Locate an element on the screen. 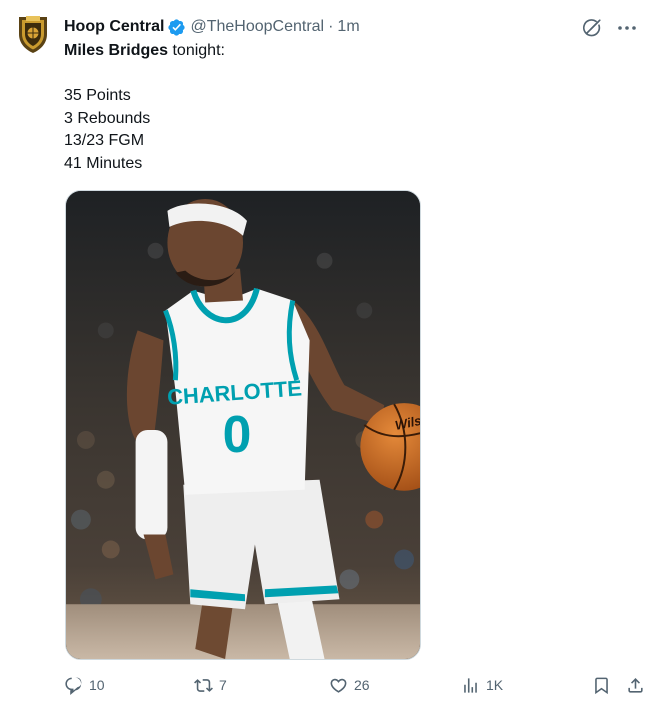 The height and width of the screenshot is (705, 655). stat-line: 41 Minutes is located at coordinates (103, 163).